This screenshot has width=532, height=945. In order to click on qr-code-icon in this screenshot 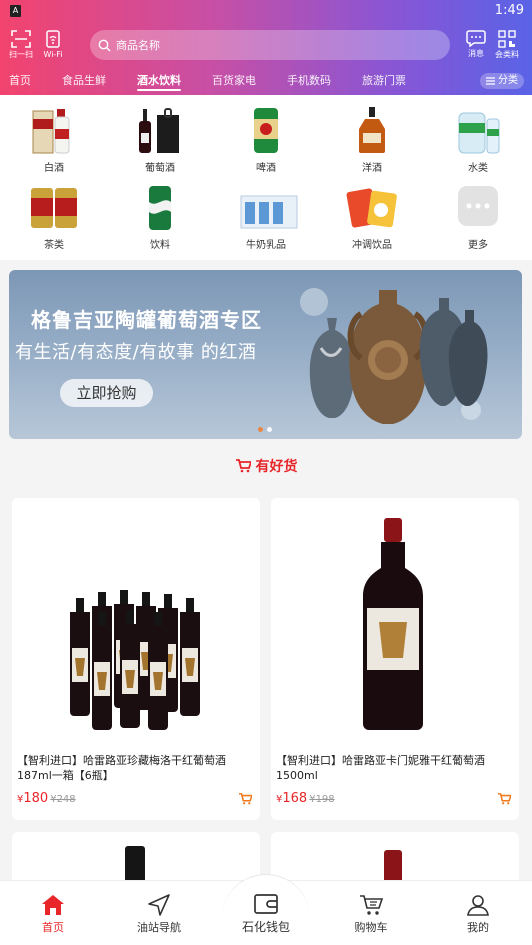, I will do `click(507, 39)`.